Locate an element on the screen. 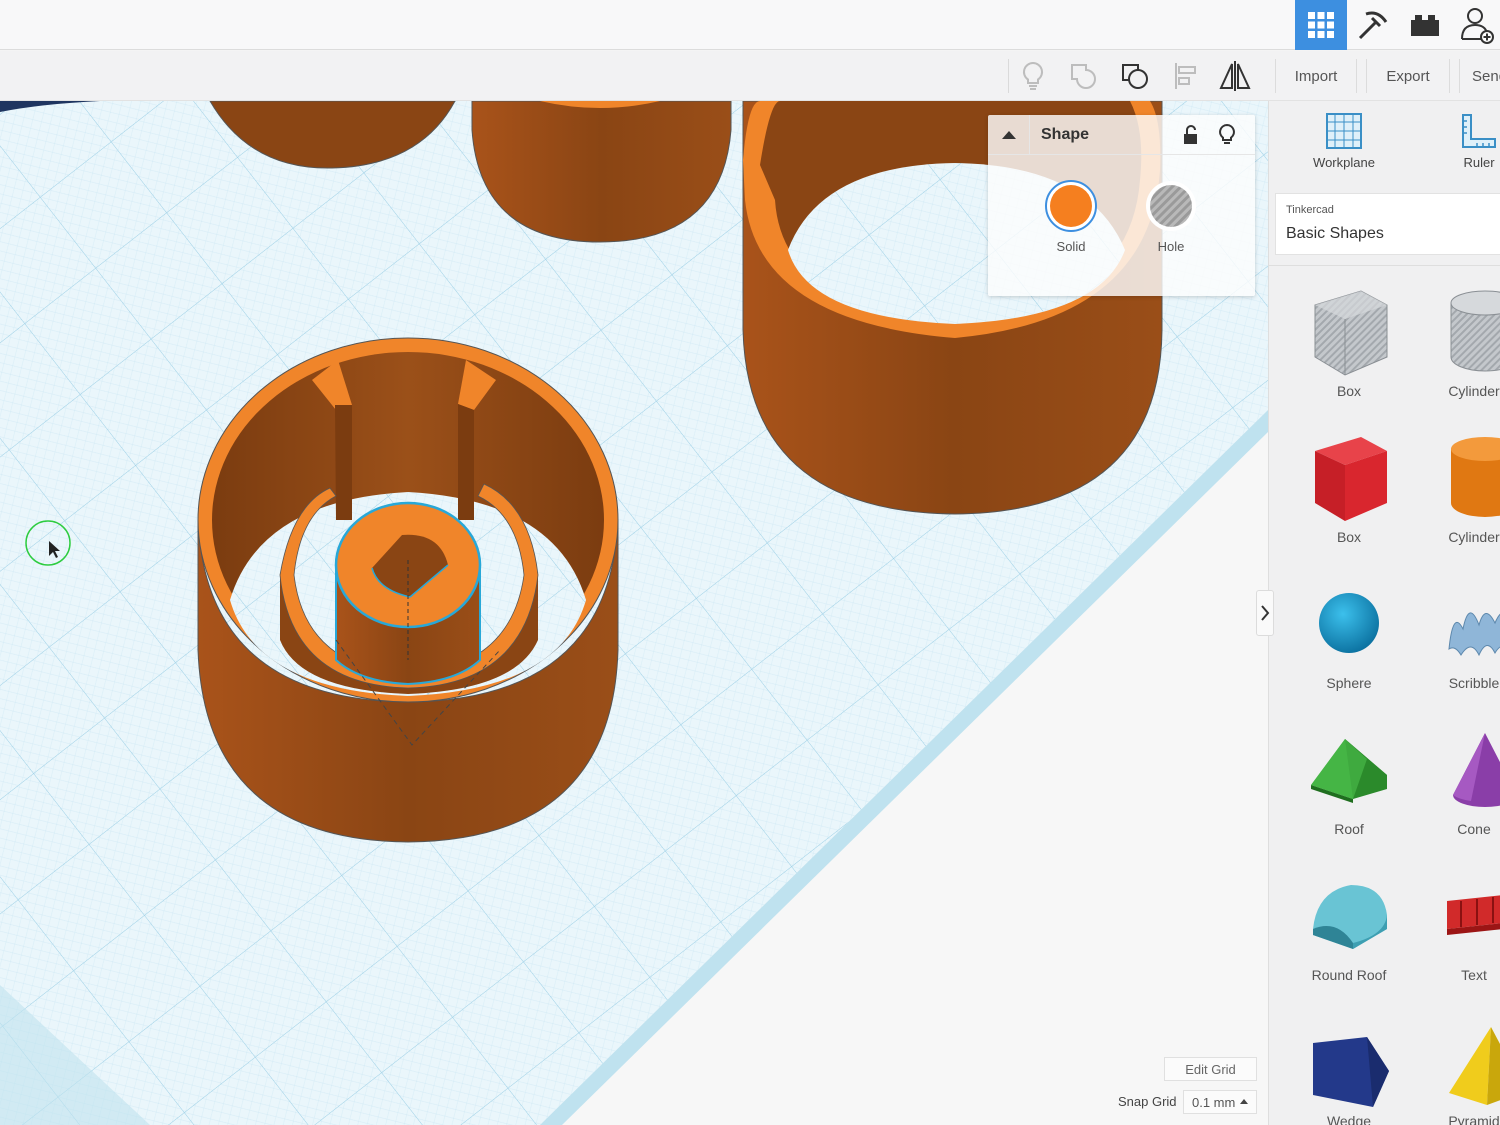  top-bar is located at coordinates (750, 25).